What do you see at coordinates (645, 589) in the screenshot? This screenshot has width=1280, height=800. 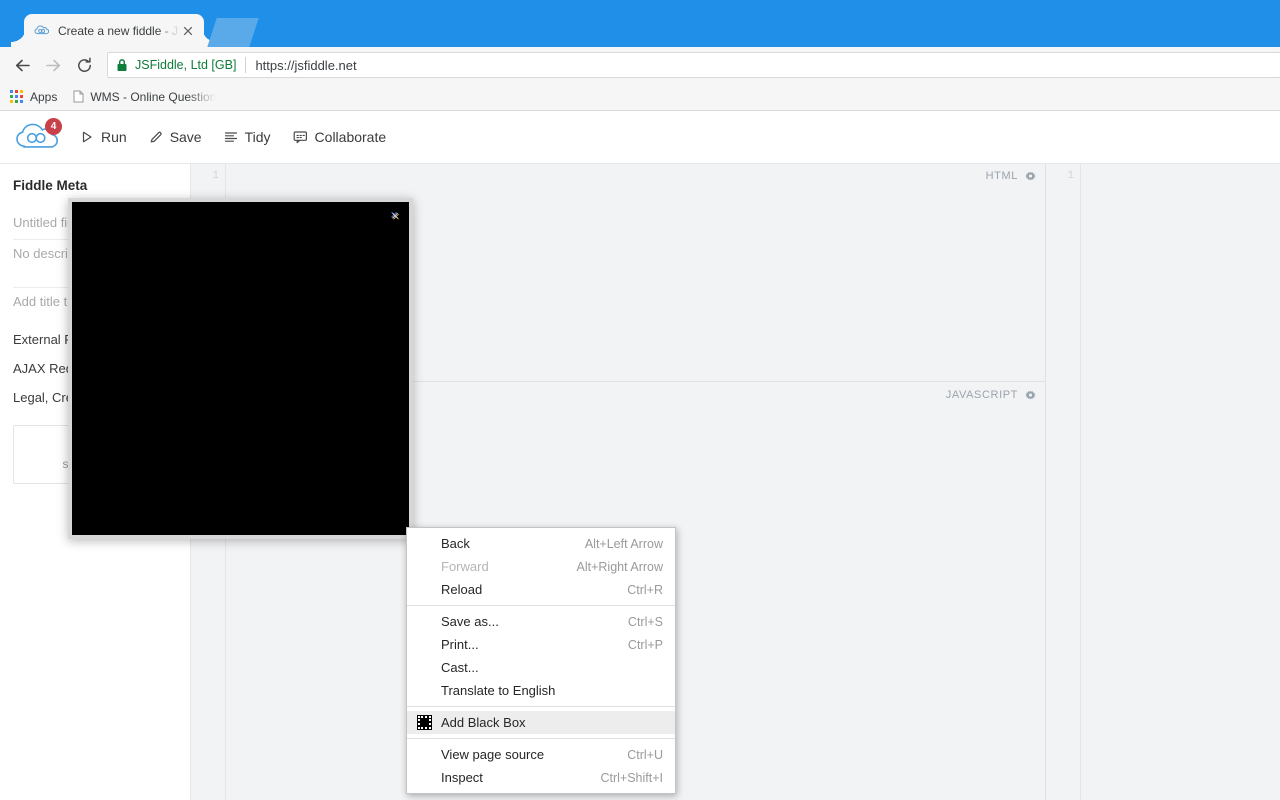 I see `context-menu-item-shortcut: Ctrl+R` at bounding box center [645, 589].